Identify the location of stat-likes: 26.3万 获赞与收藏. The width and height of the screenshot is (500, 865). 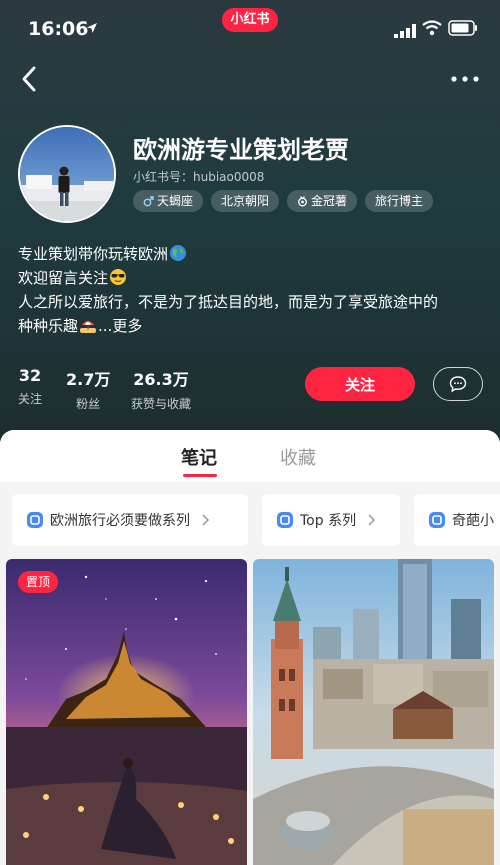
(161, 389).